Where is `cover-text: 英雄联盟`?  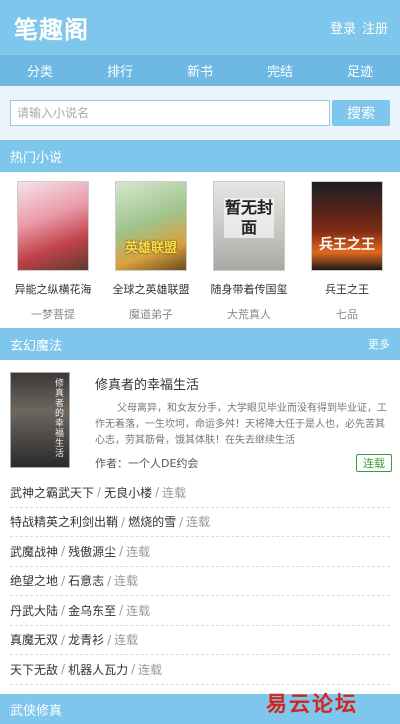 cover-text: 英雄联盟 is located at coordinates (150, 248).